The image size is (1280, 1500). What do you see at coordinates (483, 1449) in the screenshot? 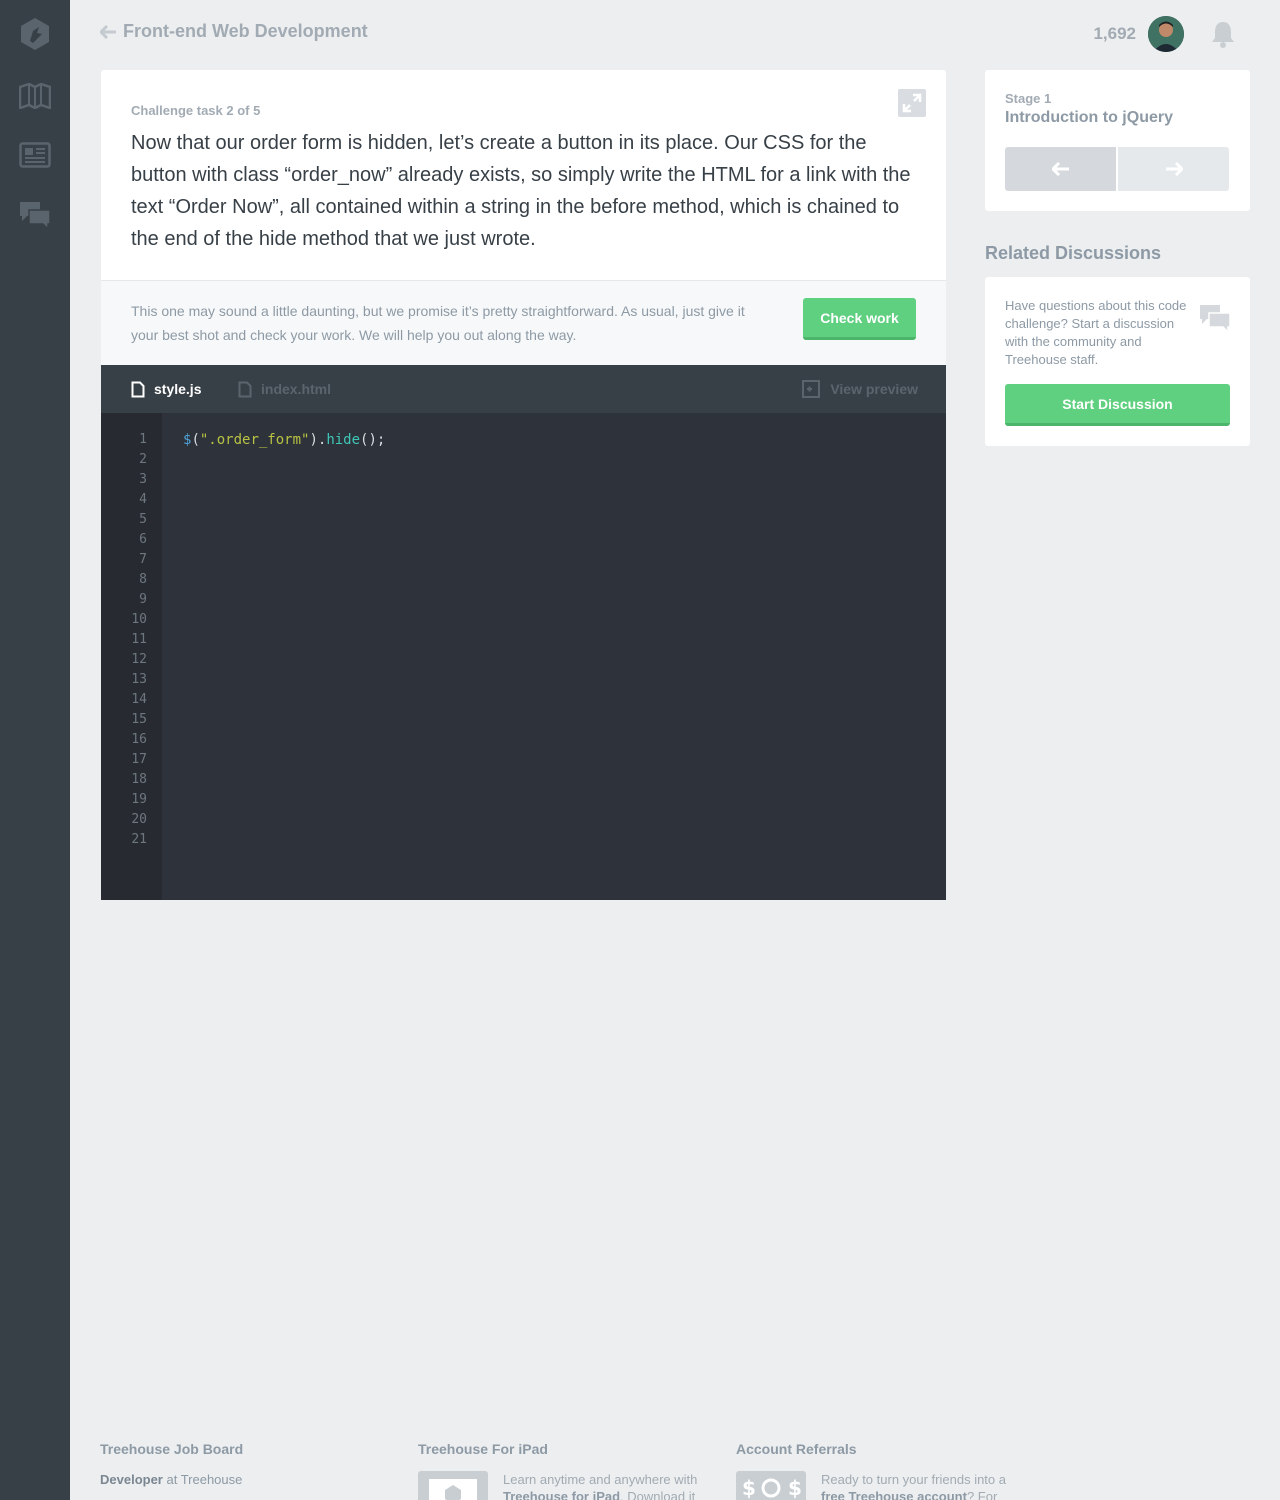
I see `footer-title: Treehouse For iPad` at bounding box center [483, 1449].